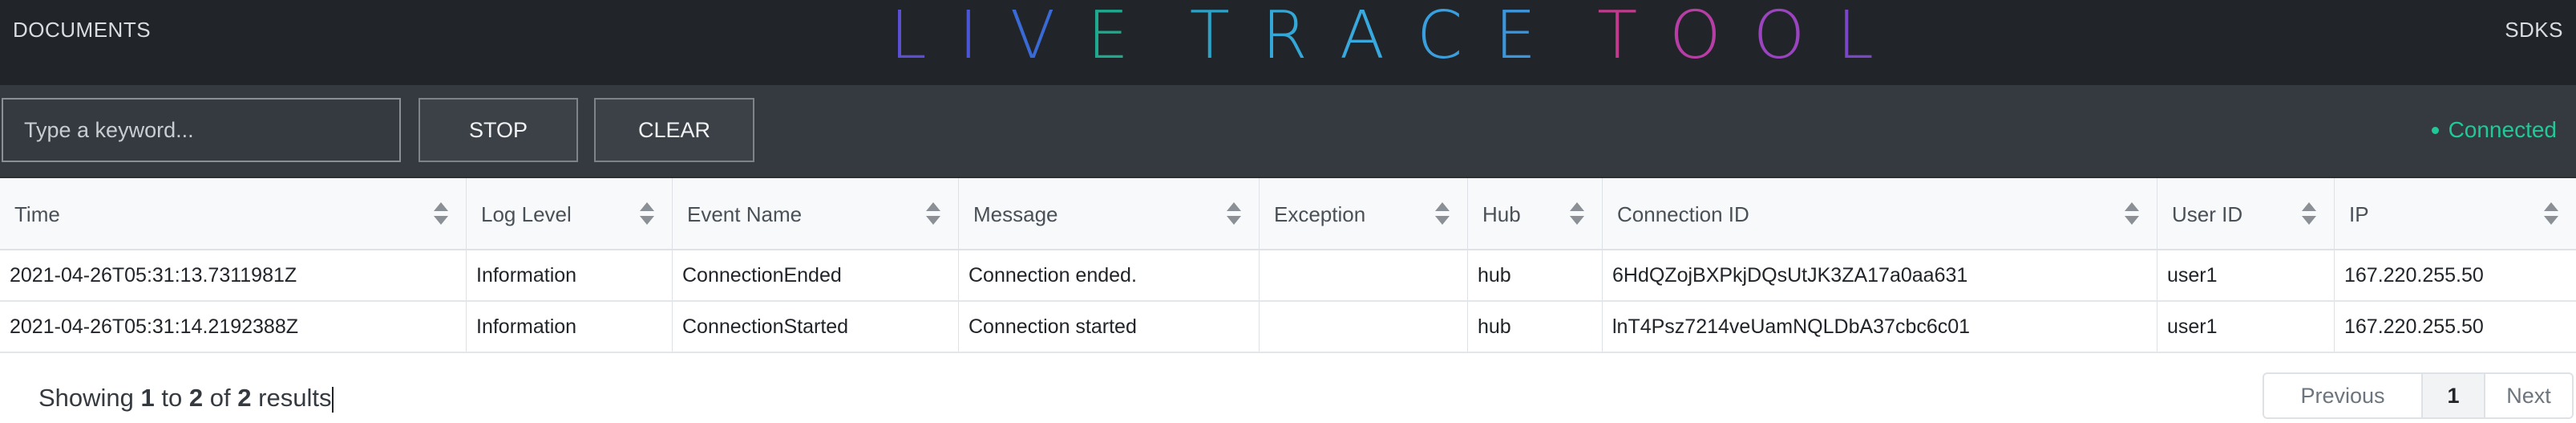 The image size is (2576, 423). I want to click on connection-status: Connected, so click(2494, 130).